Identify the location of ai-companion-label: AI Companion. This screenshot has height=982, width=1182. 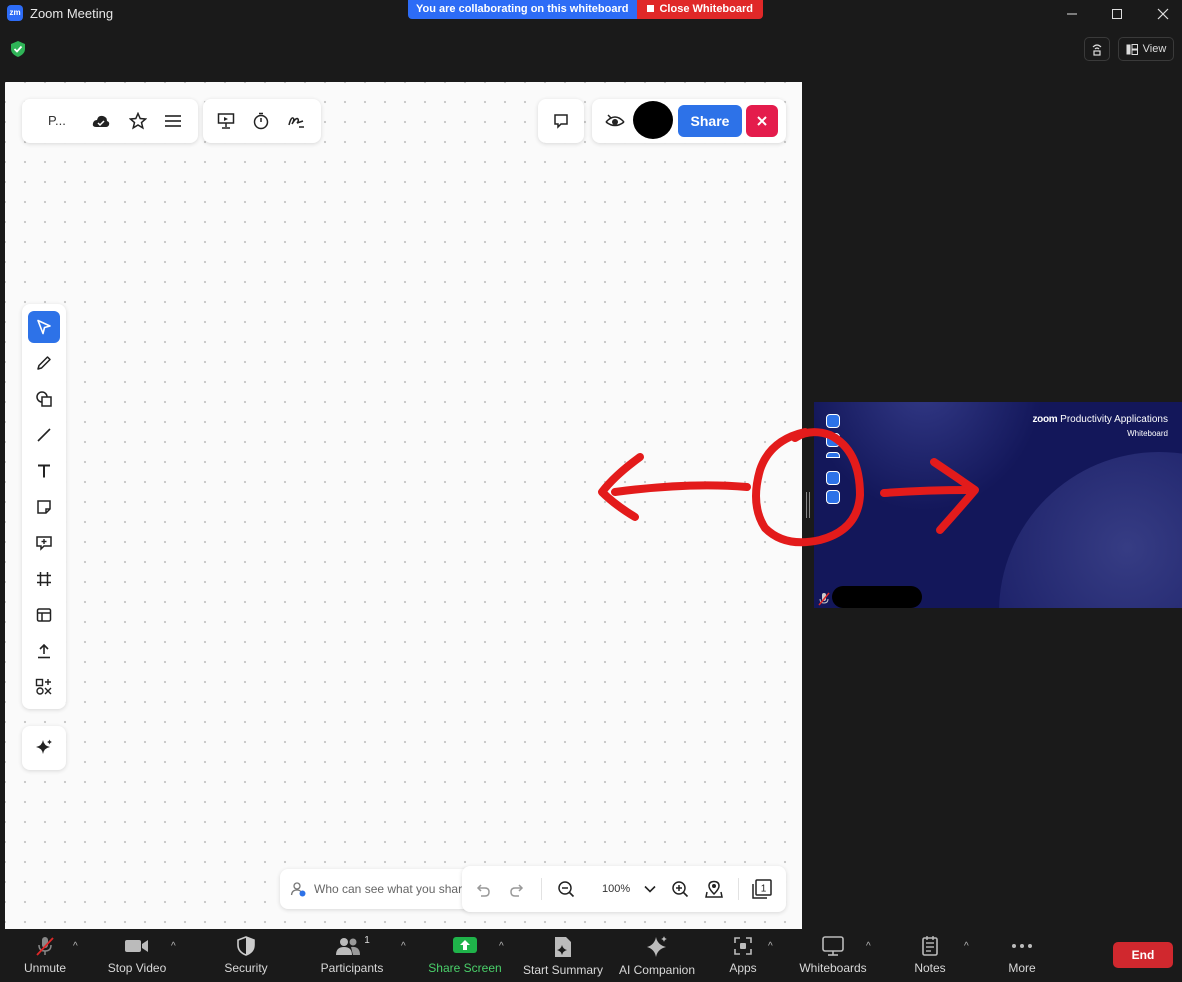
(657, 970).